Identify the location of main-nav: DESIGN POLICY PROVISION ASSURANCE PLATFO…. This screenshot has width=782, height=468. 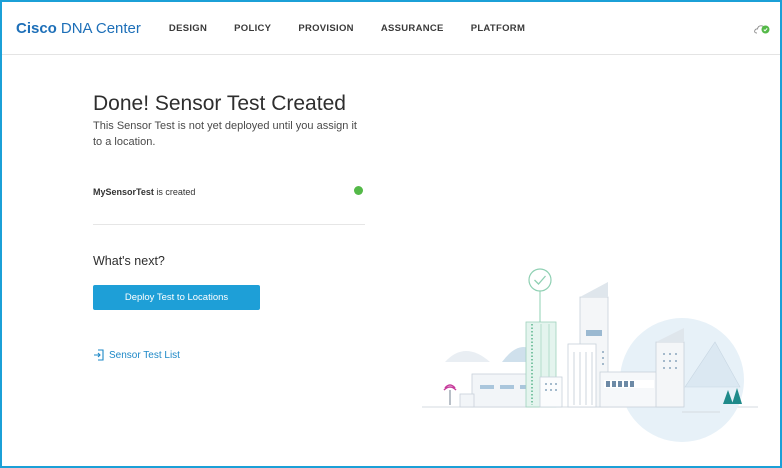
(360, 28).